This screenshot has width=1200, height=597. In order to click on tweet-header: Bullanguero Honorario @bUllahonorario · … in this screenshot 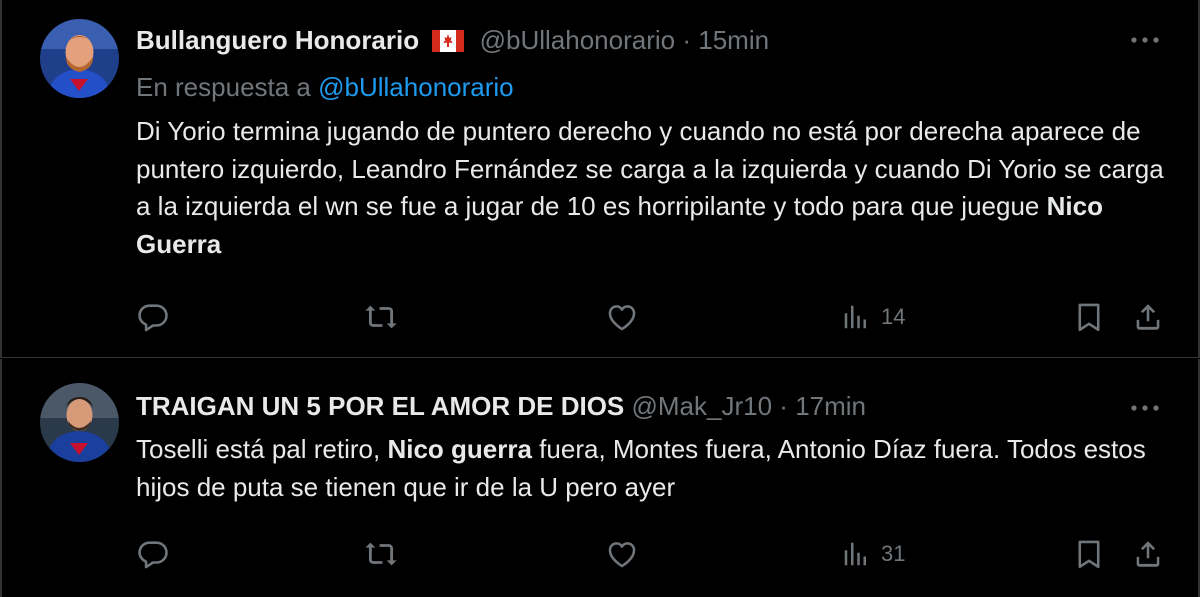, I will do `click(452, 41)`.